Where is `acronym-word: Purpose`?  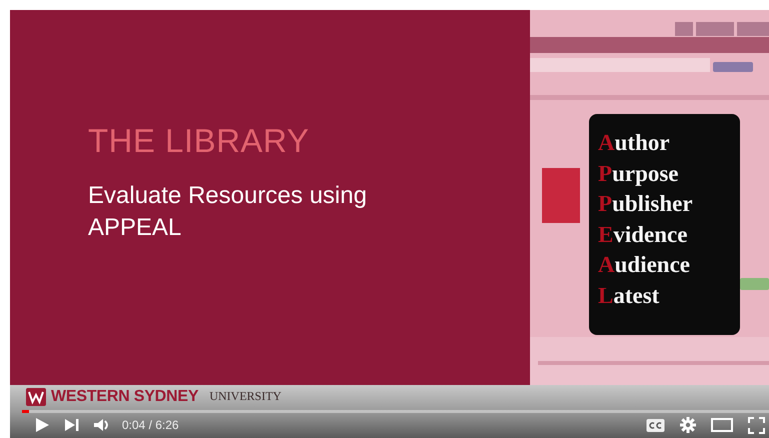 acronym-word: Purpose is located at coordinates (638, 174).